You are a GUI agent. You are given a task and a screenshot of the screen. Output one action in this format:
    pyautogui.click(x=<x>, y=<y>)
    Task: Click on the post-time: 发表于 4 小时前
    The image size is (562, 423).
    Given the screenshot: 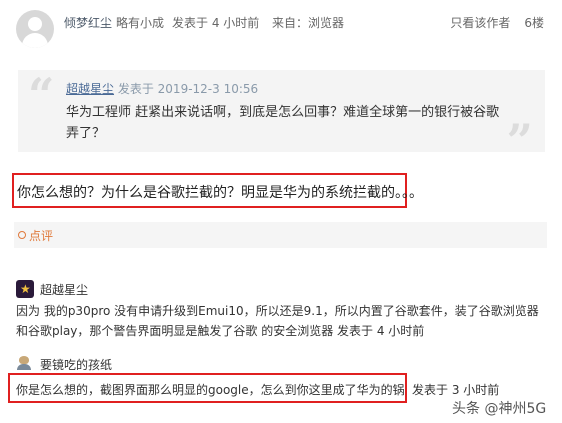 What is the action you would take?
    pyautogui.click(x=216, y=23)
    